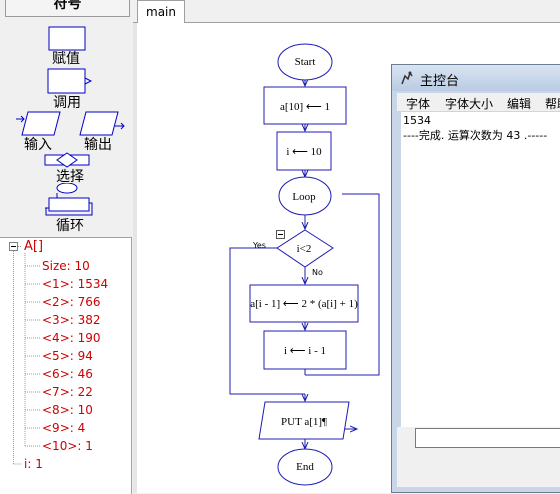  Describe the element at coordinates (346, 11) in the screenshot. I see `tab-bar: main` at that location.